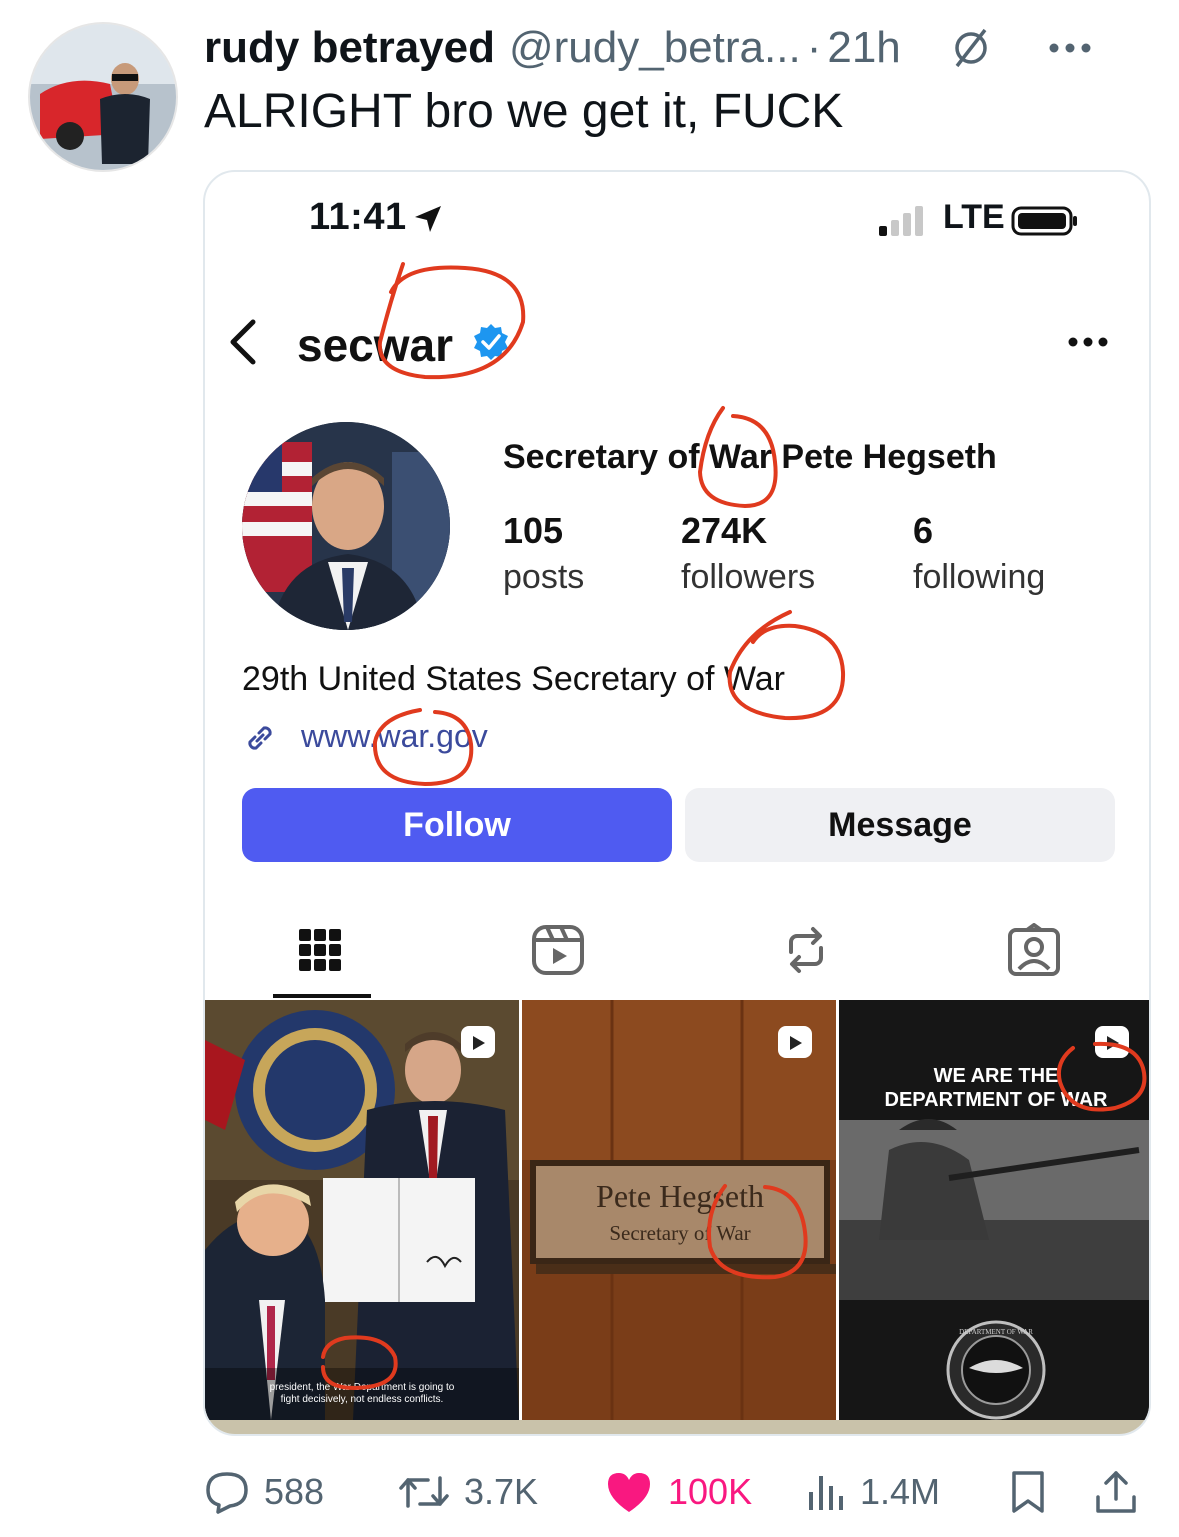 This screenshot has width=1179, height=1537. Describe the element at coordinates (428, 219) in the screenshot. I see `location-arrow-icon` at that location.